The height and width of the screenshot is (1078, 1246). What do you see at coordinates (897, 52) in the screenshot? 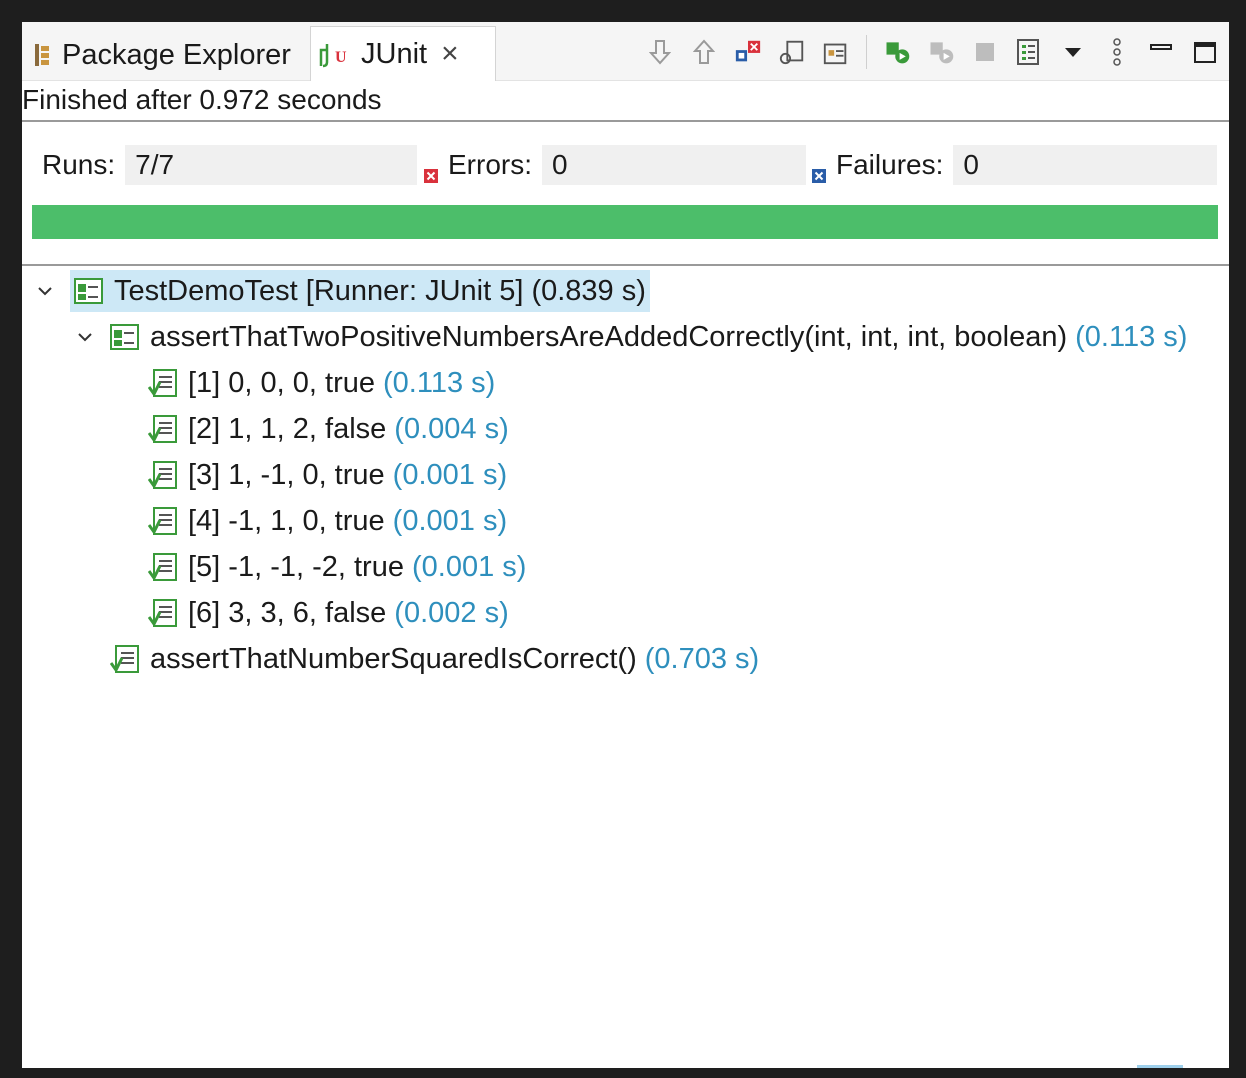
I see `rerun-icon` at bounding box center [897, 52].